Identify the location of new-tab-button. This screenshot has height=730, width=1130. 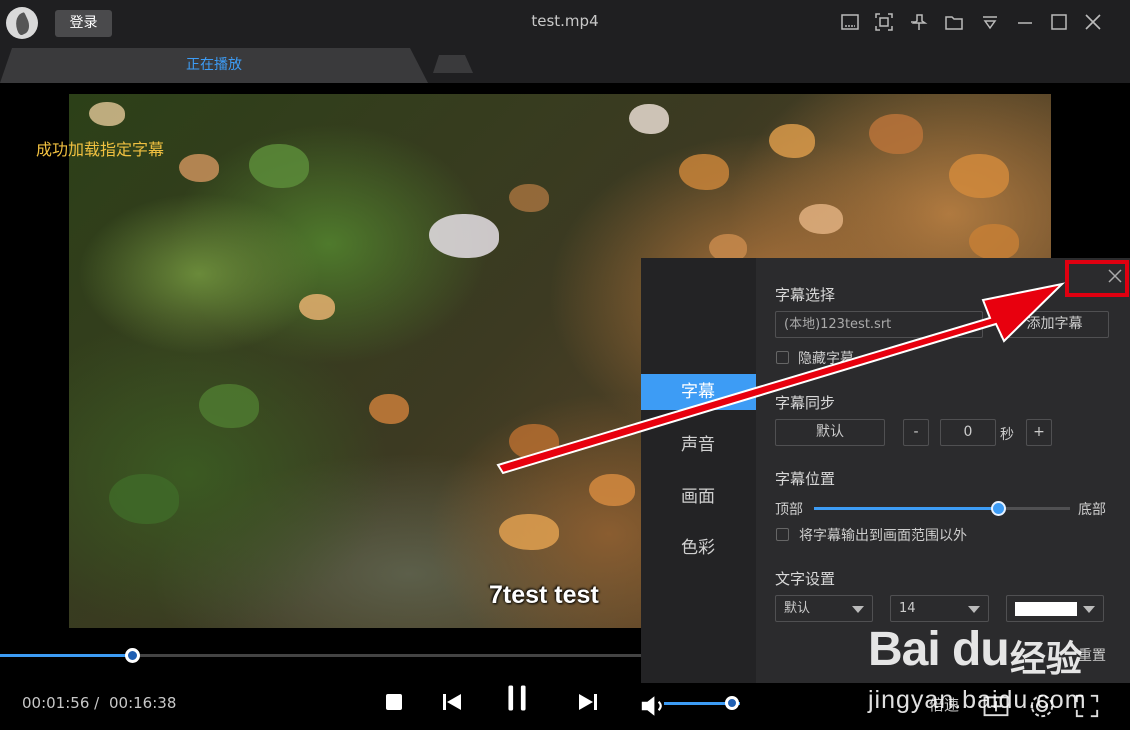
(453, 64).